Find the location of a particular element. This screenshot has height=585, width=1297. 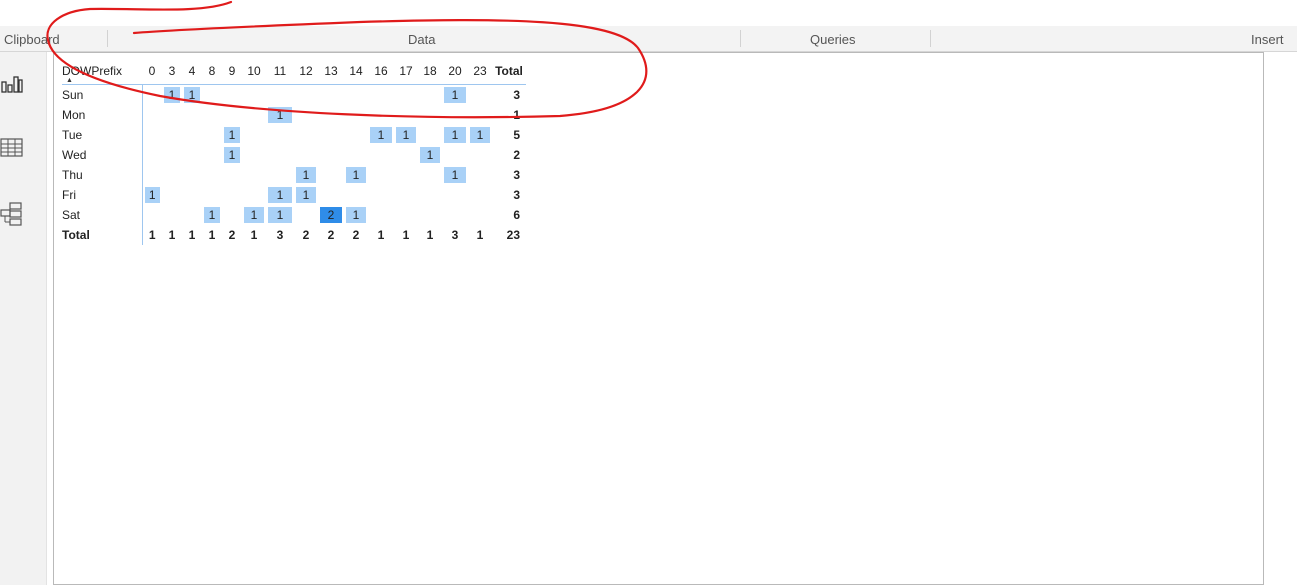

ribbon-group-clipboard: Clipboard is located at coordinates (32, 38).